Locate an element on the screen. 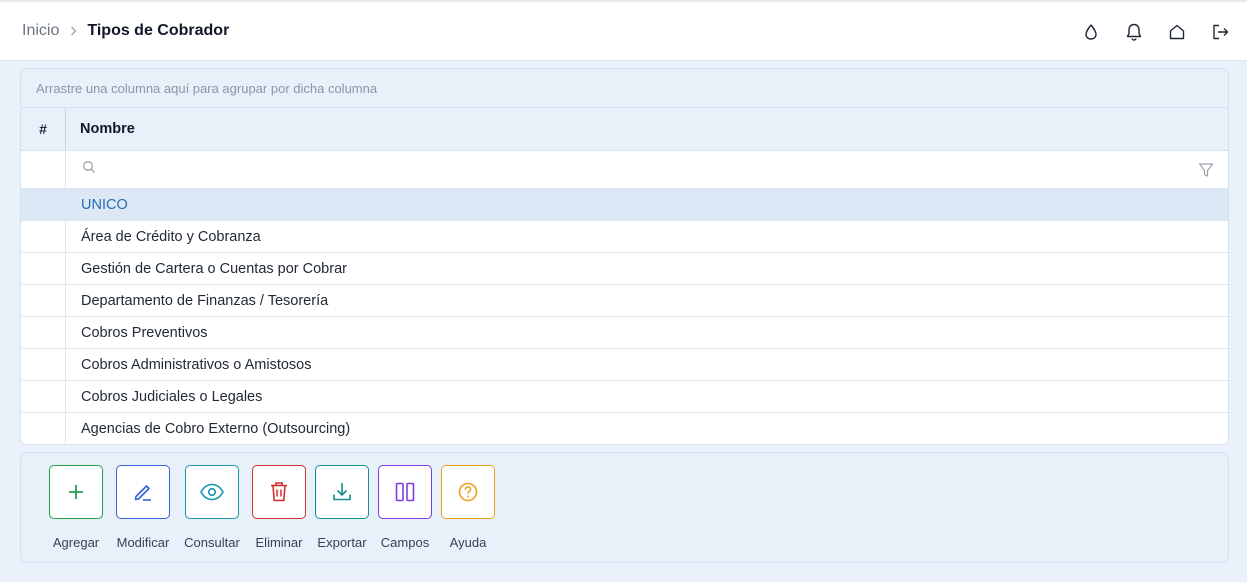 This screenshot has width=1247, height=582. top-bar: Inicio Tipos de Cobrador is located at coordinates (623, 30).